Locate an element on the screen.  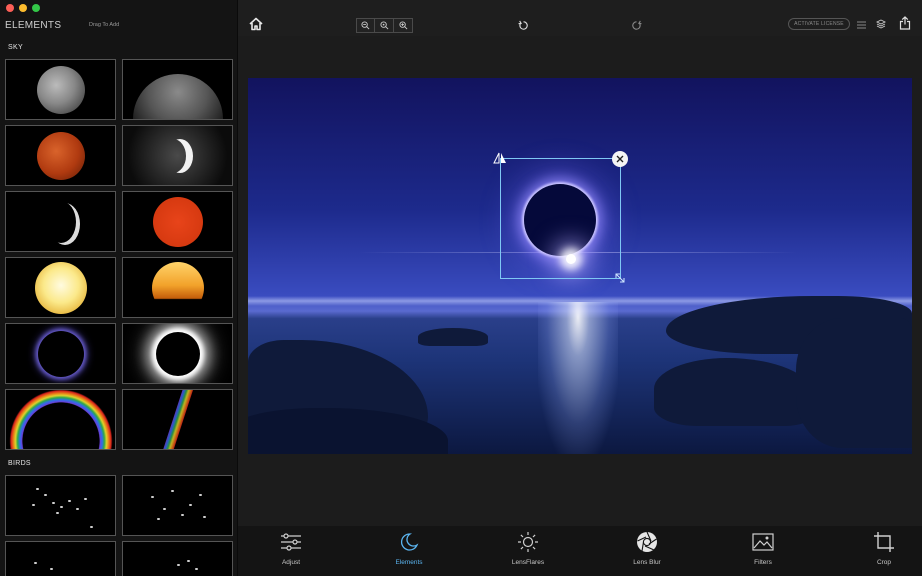
home-icon is located at coordinates (256, 24).